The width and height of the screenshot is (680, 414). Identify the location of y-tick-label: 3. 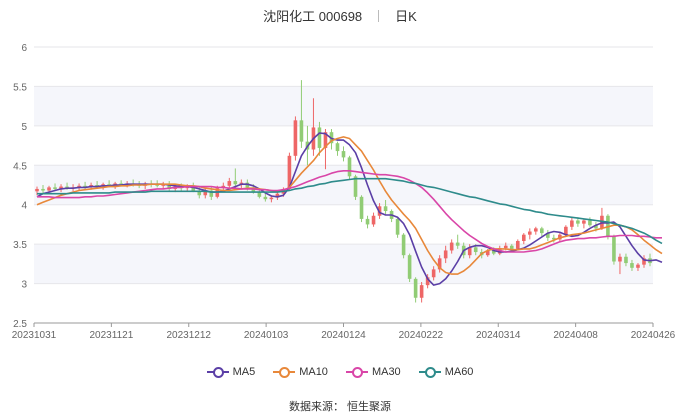
(24, 285).